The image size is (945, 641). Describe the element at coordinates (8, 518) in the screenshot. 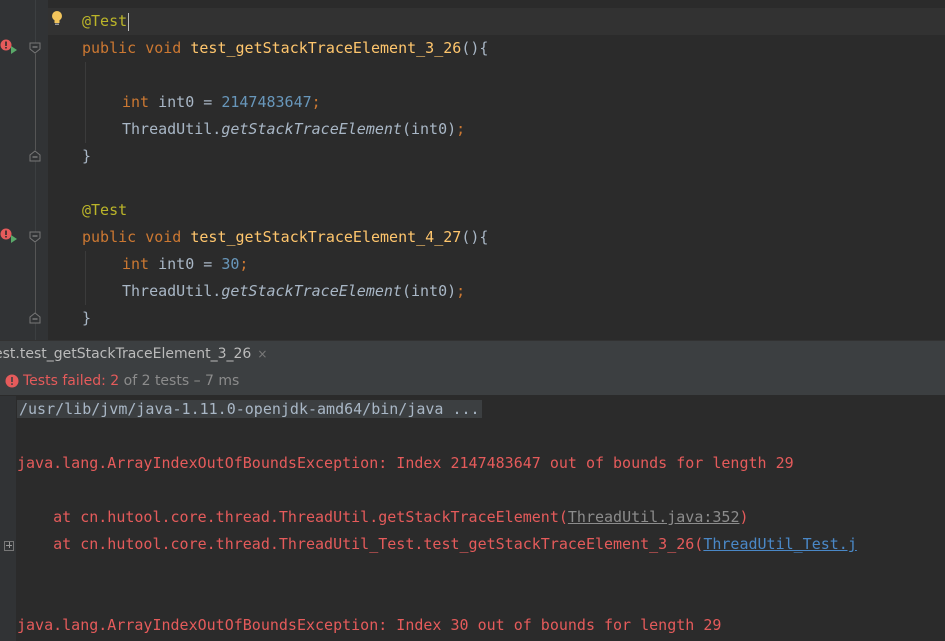

I see `console-gutter` at that location.